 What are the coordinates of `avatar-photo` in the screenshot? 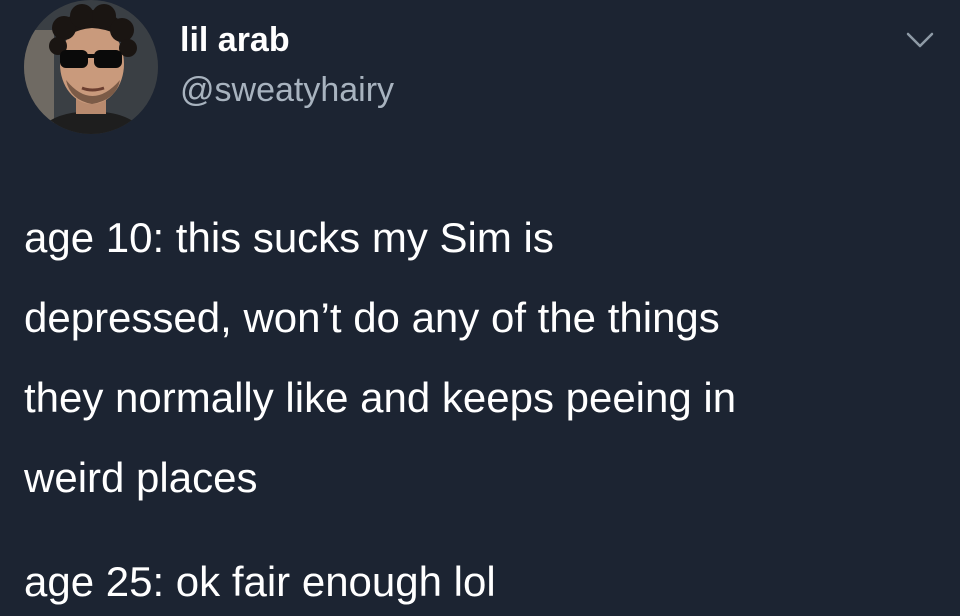 It's located at (91, 67).